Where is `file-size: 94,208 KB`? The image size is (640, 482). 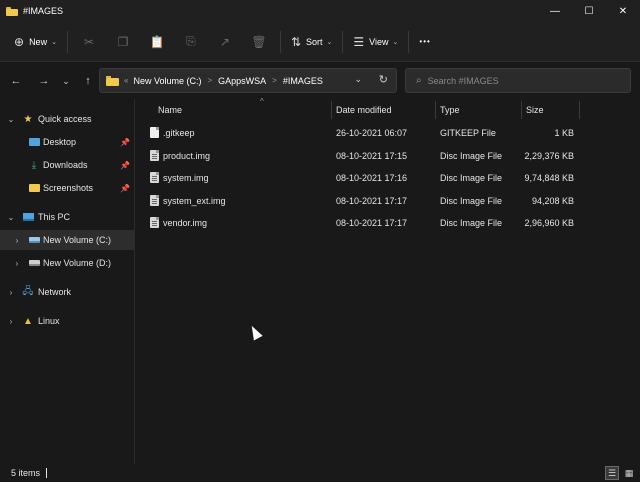 file-size: 94,208 KB is located at coordinates (552, 201).